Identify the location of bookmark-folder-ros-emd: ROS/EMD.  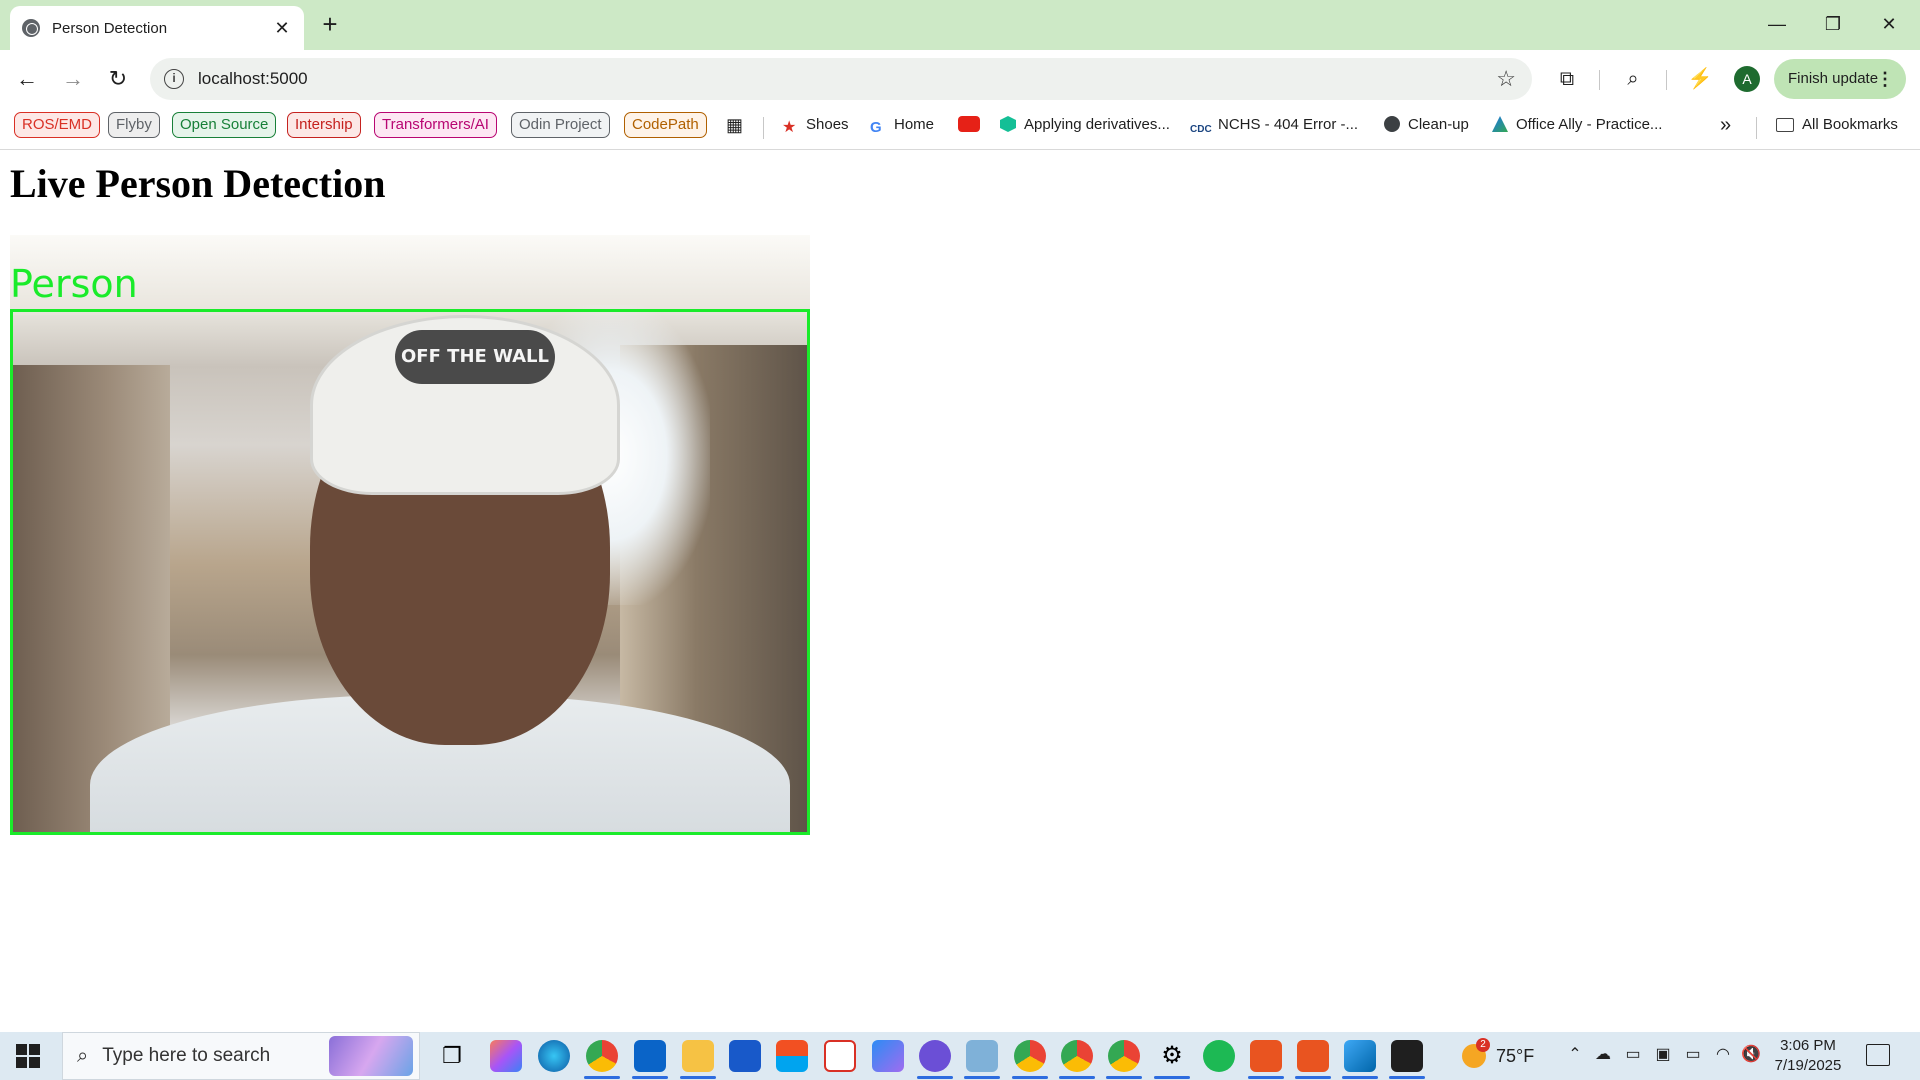
(57, 125).